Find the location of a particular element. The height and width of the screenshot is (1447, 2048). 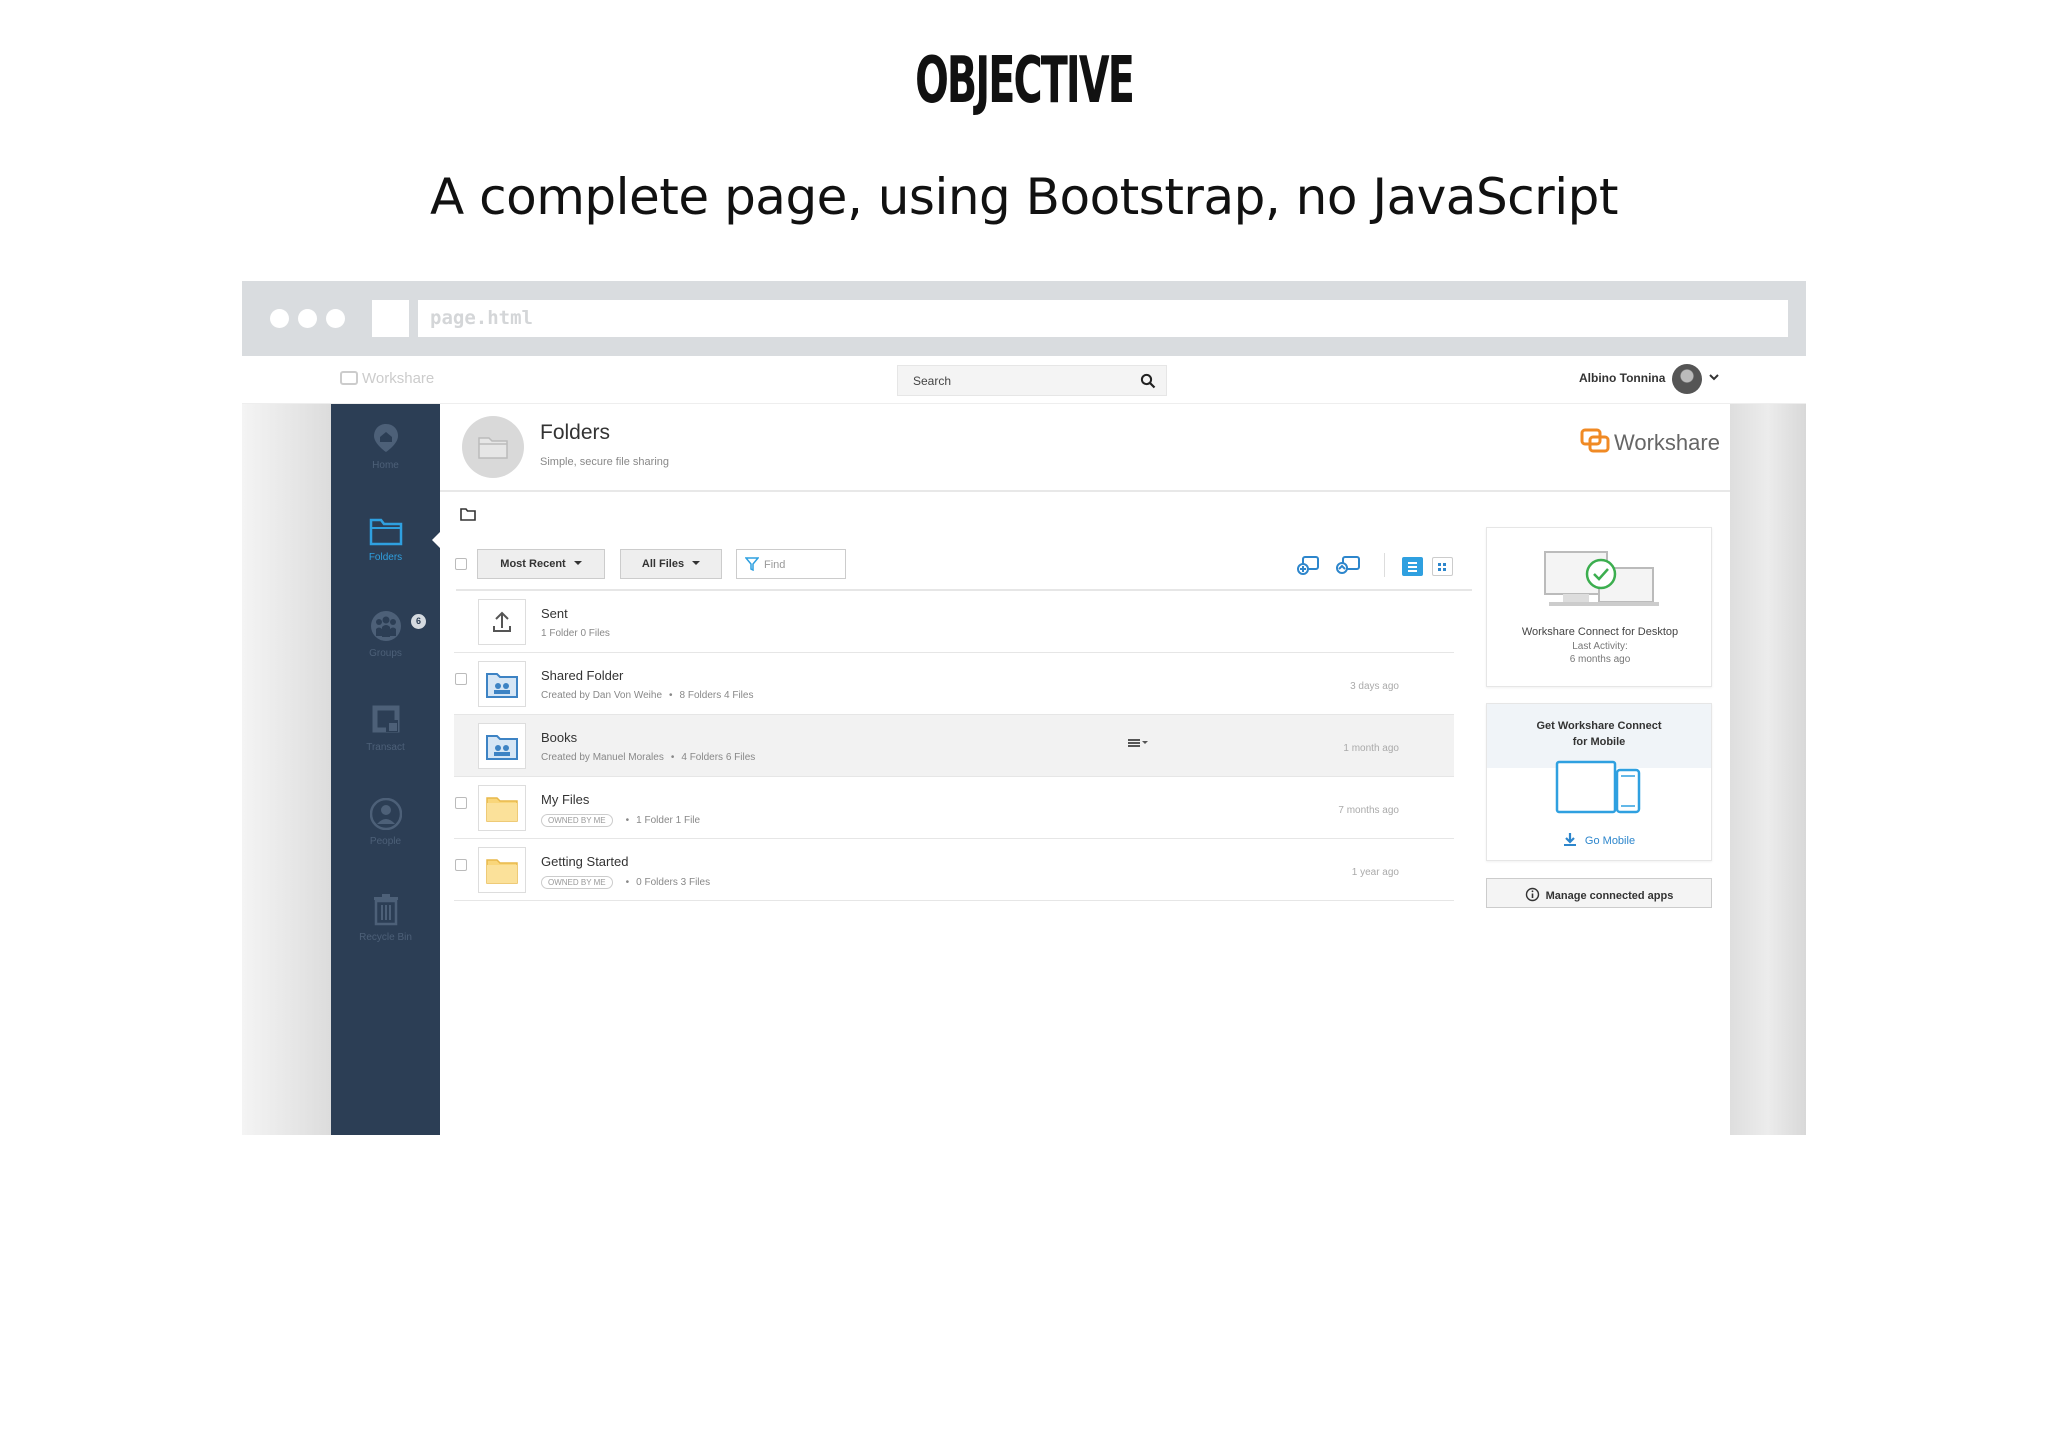

tab-square is located at coordinates (390, 318).